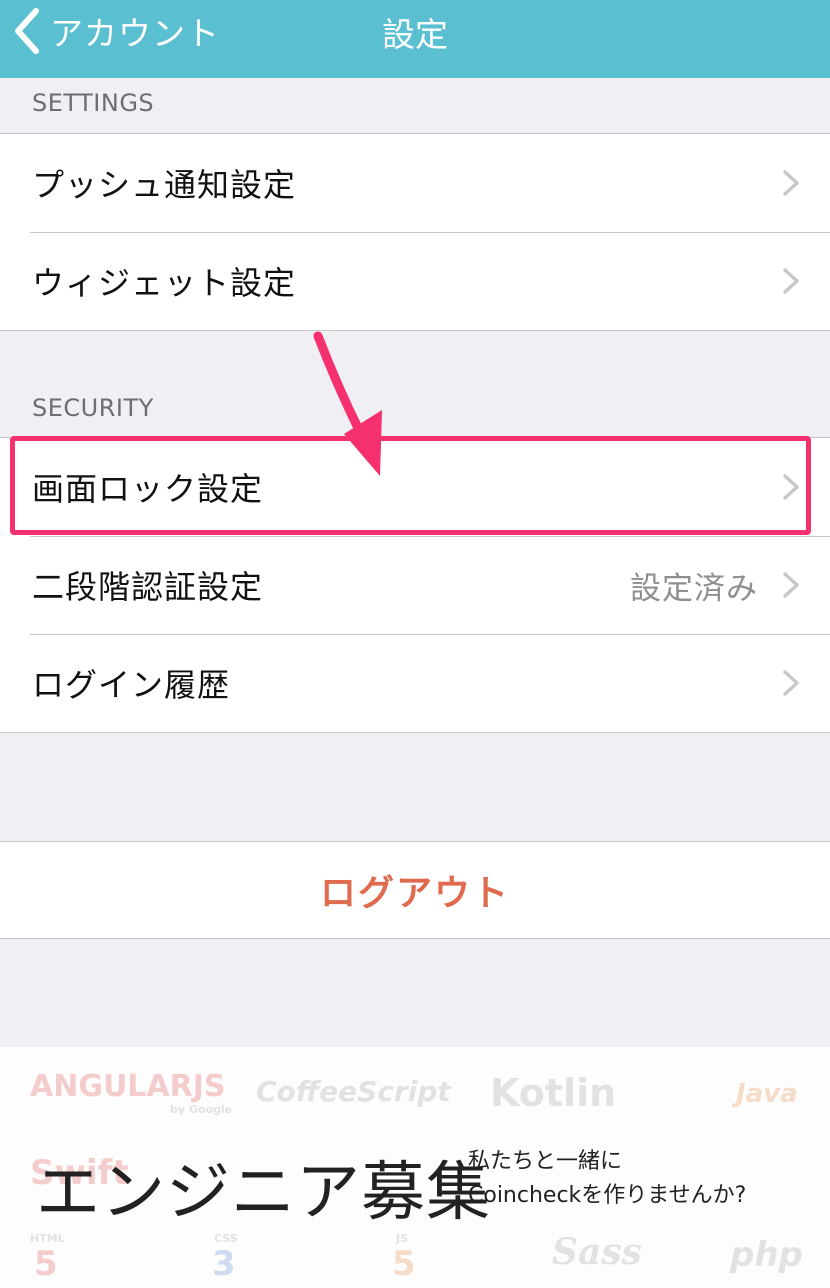 The height and width of the screenshot is (1288, 830). What do you see at coordinates (545, 1161) in the screenshot?
I see `banner-subtitle-line: 私たちと一緒に` at bounding box center [545, 1161].